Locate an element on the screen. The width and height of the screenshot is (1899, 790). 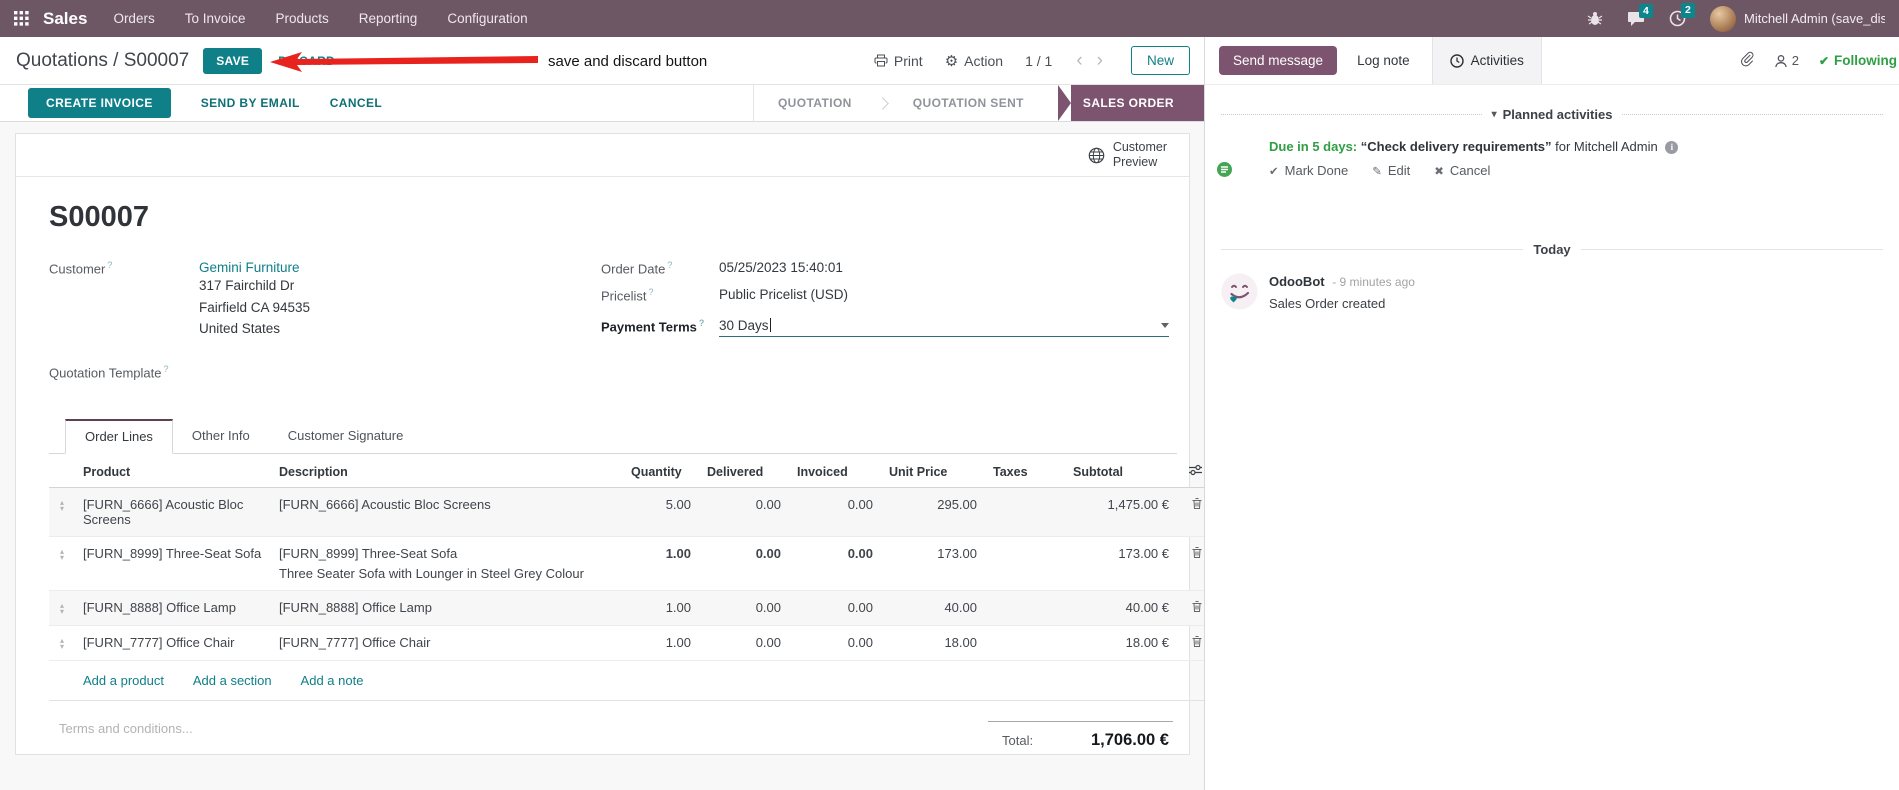
activities-clock-icon: 2 is located at coordinates (1682, 15).